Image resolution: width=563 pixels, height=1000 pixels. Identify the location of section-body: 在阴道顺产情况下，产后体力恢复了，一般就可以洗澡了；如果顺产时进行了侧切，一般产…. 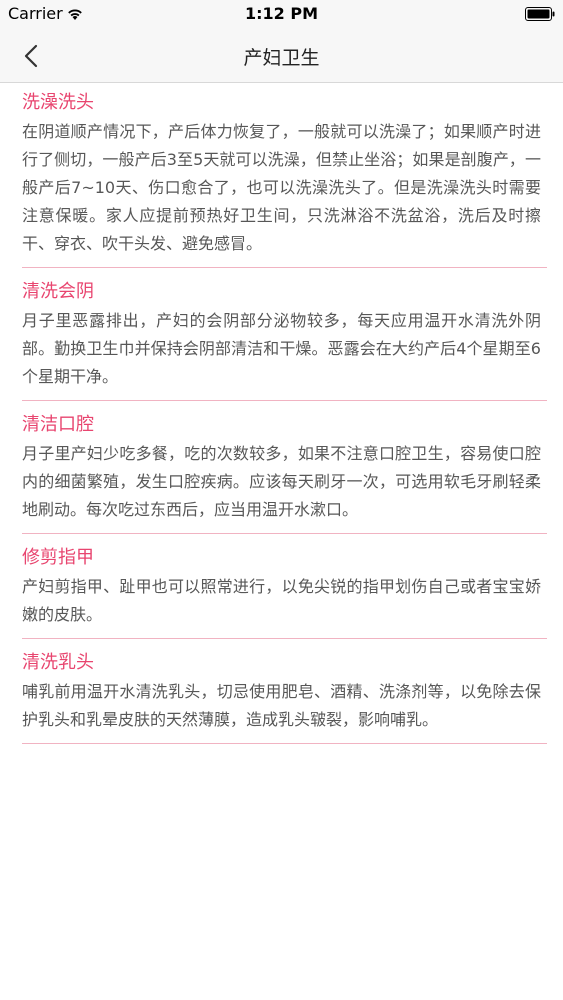
(281, 187).